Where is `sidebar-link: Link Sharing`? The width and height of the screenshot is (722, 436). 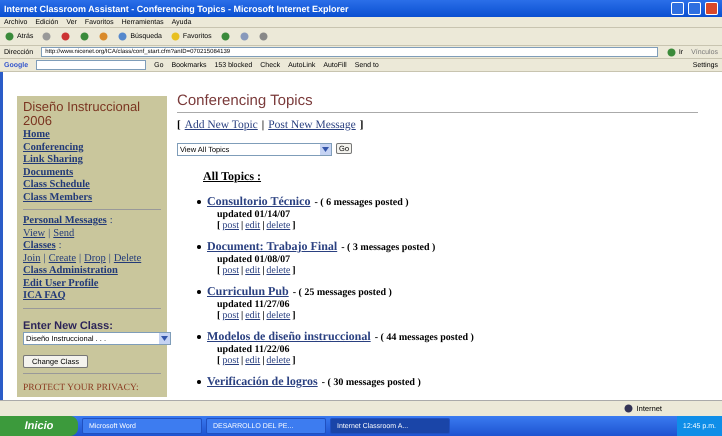 sidebar-link: Link Sharing is located at coordinates (92, 160).